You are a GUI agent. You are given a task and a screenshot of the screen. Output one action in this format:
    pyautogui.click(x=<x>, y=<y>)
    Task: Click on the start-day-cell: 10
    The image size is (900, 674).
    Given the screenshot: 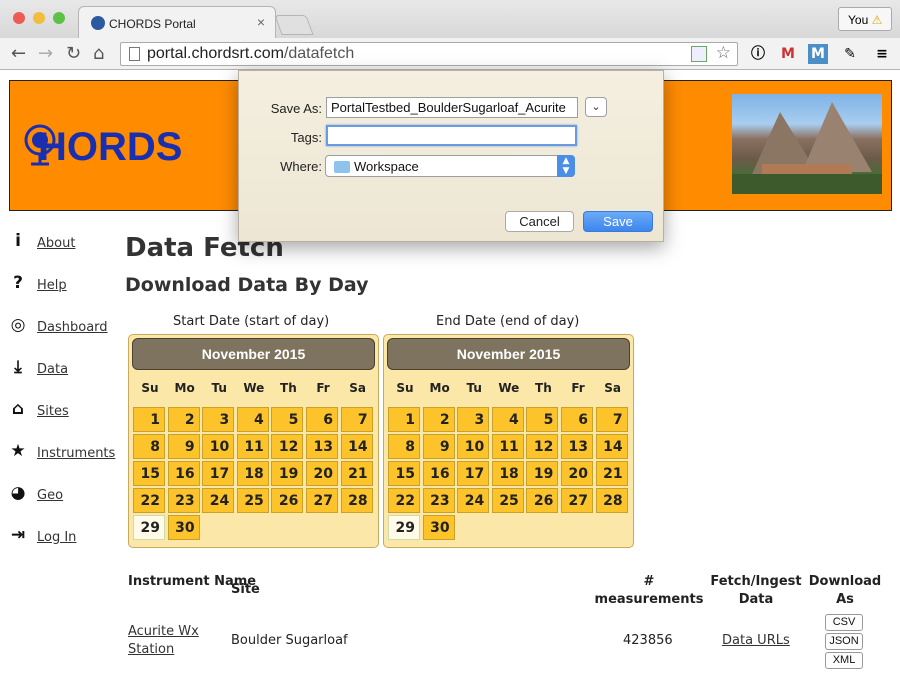 What is the action you would take?
    pyautogui.click(x=218, y=446)
    